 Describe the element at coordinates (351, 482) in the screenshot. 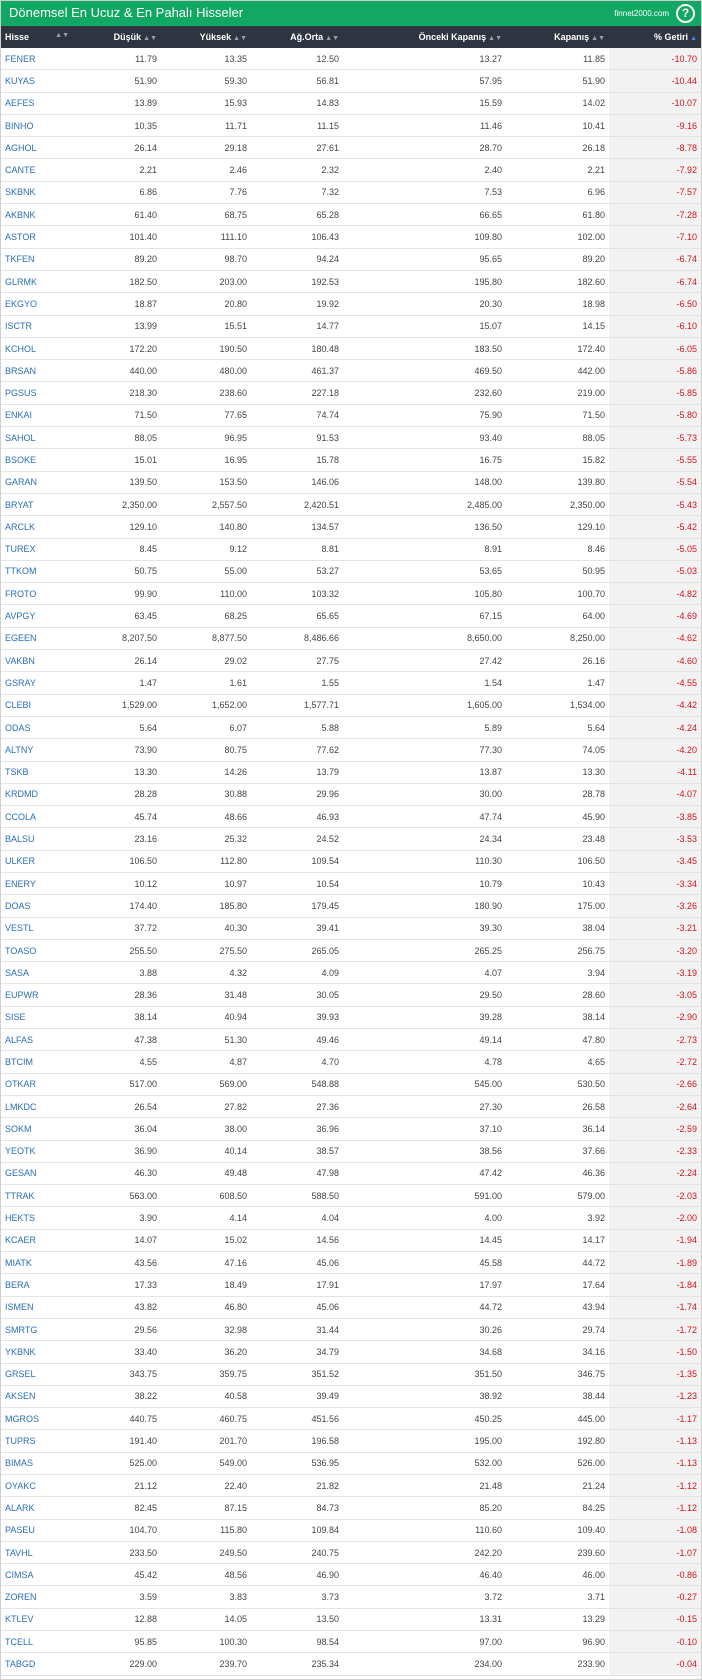

I see `table-row: GARAN 139.50 153.50 146.06 148.00 139.80 -5.54` at that location.